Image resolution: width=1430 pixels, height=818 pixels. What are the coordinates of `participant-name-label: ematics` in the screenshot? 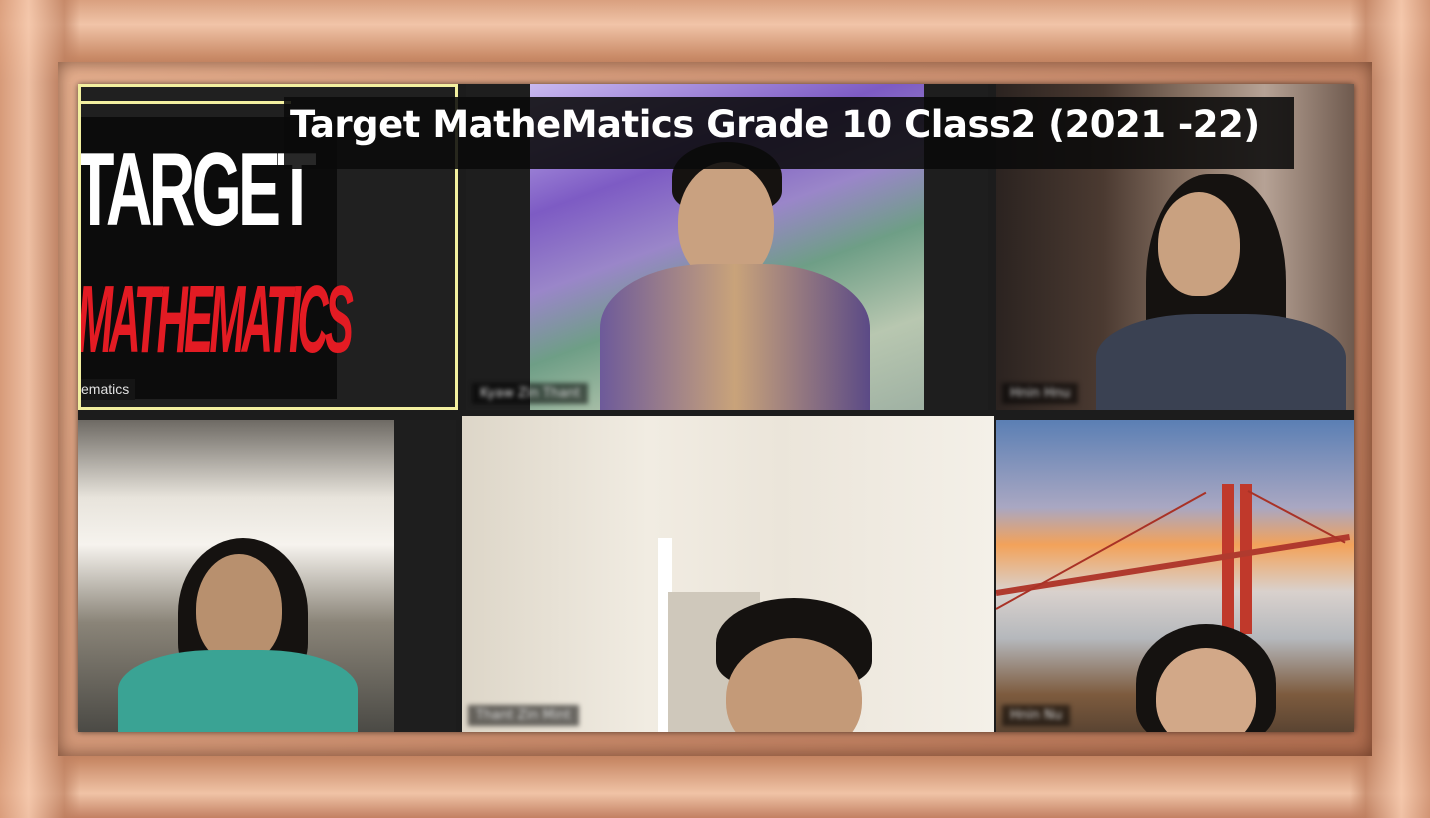 It's located at (108, 389).